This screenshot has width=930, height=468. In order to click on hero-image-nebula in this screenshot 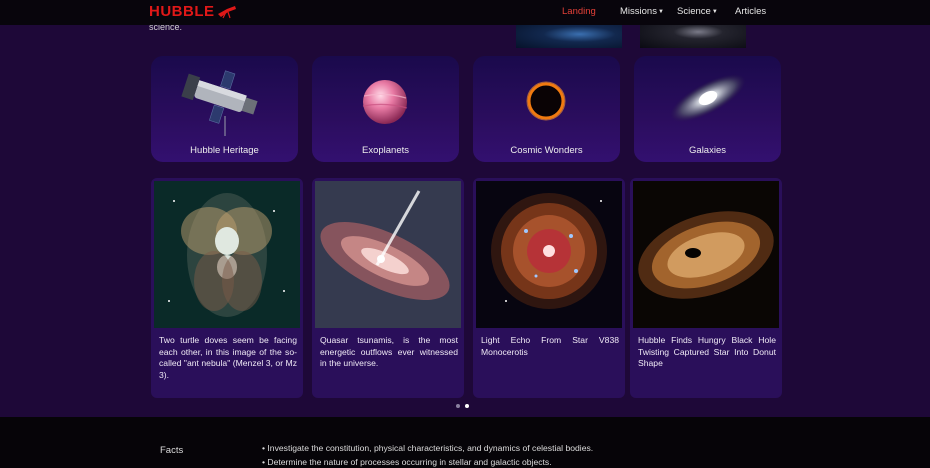, I will do `click(569, 36)`.